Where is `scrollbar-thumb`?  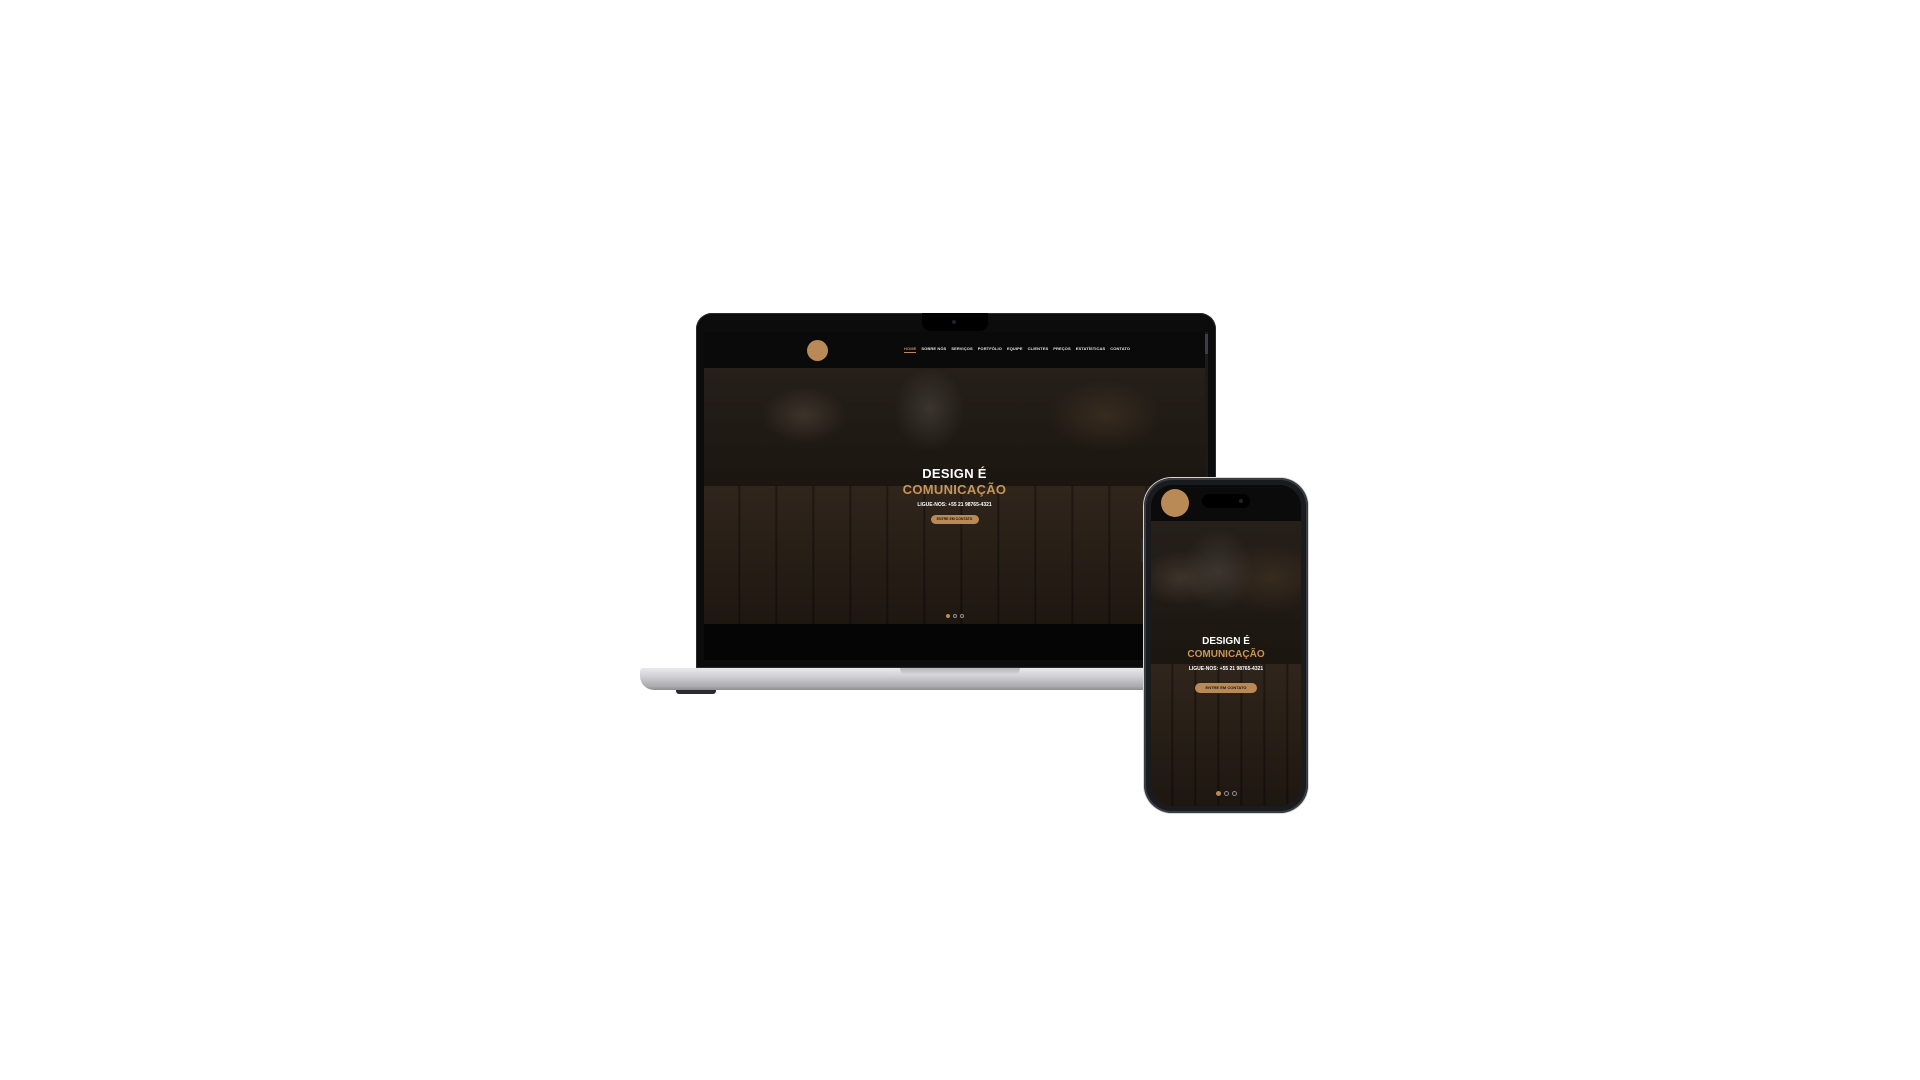 scrollbar-thumb is located at coordinates (1206, 344).